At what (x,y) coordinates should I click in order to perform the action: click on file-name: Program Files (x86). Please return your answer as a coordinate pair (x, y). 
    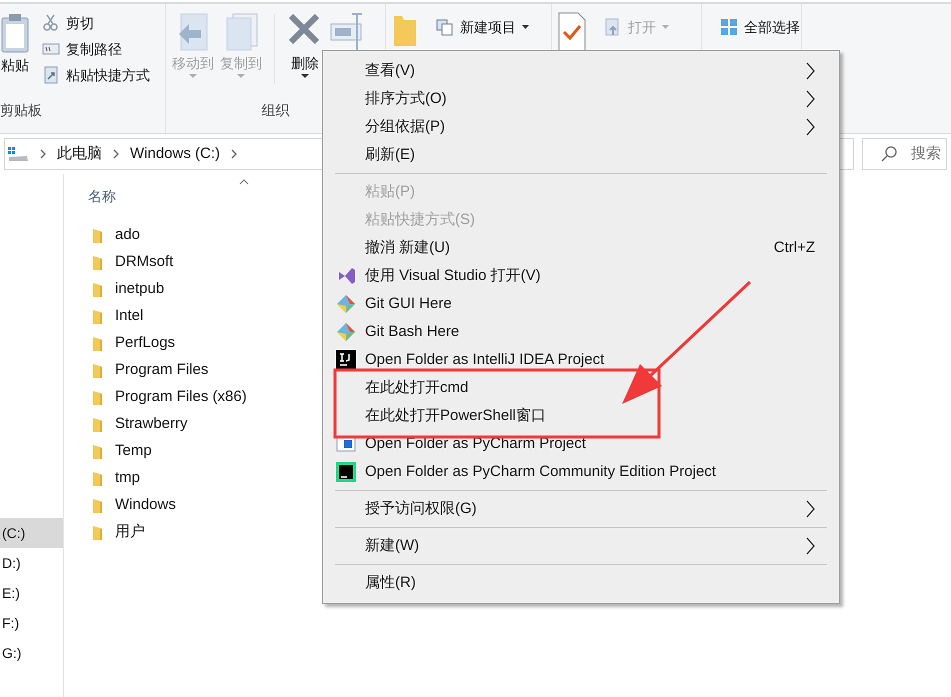
    Looking at the image, I should click on (181, 397).